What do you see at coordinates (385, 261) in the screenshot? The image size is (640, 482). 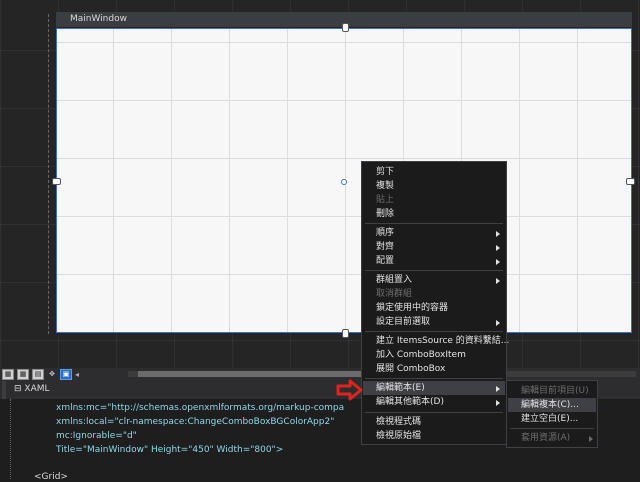 I see `menu-item-layout: 配置` at bounding box center [385, 261].